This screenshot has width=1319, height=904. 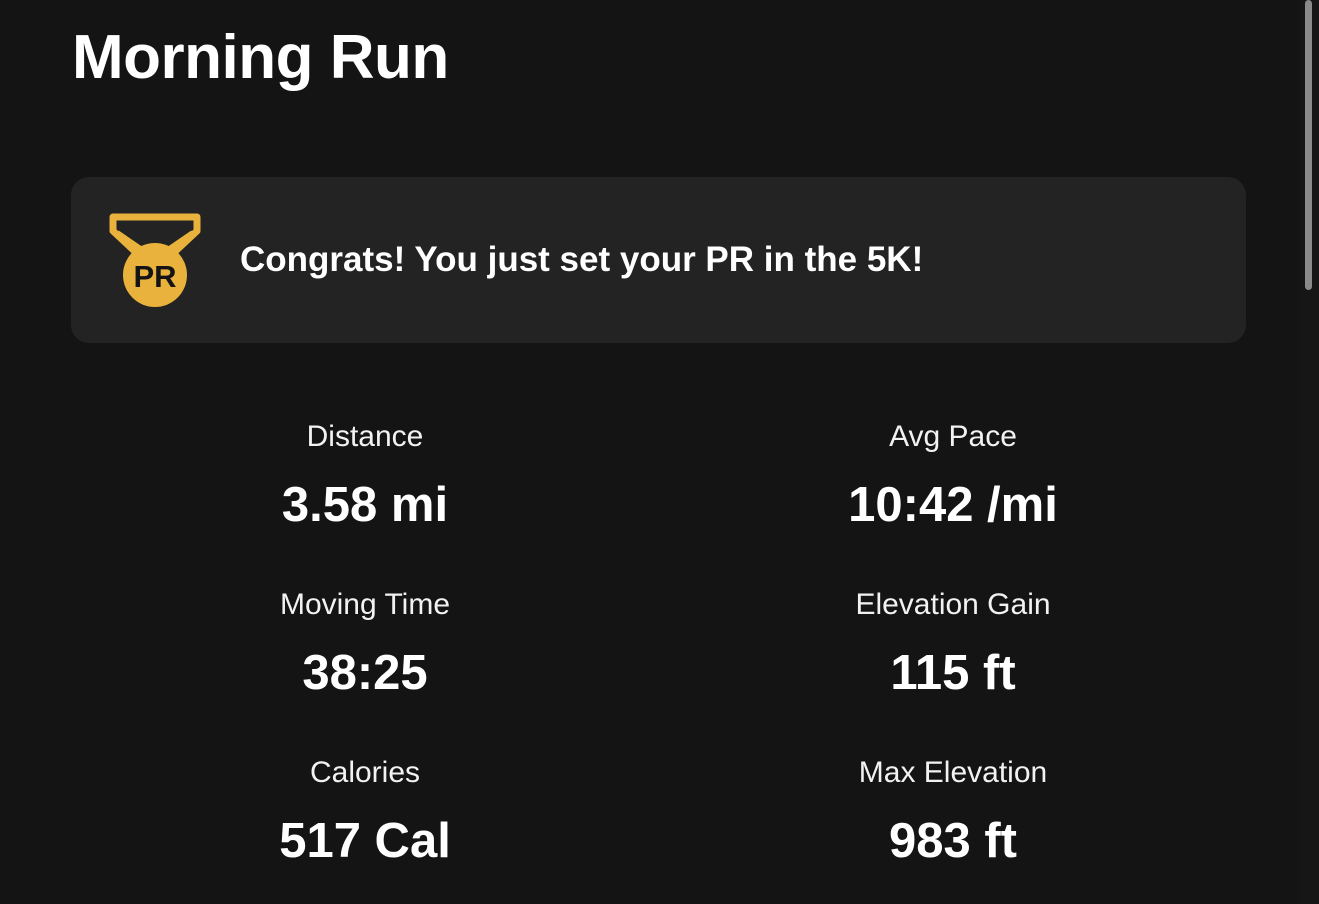 I want to click on stat-value: 983 ft, so click(x=952, y=841).